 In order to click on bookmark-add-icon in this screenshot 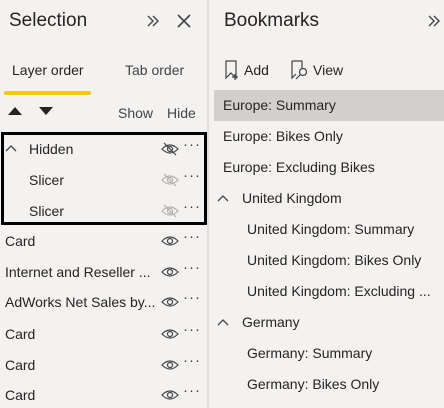, I will do `click(232, 70)`.